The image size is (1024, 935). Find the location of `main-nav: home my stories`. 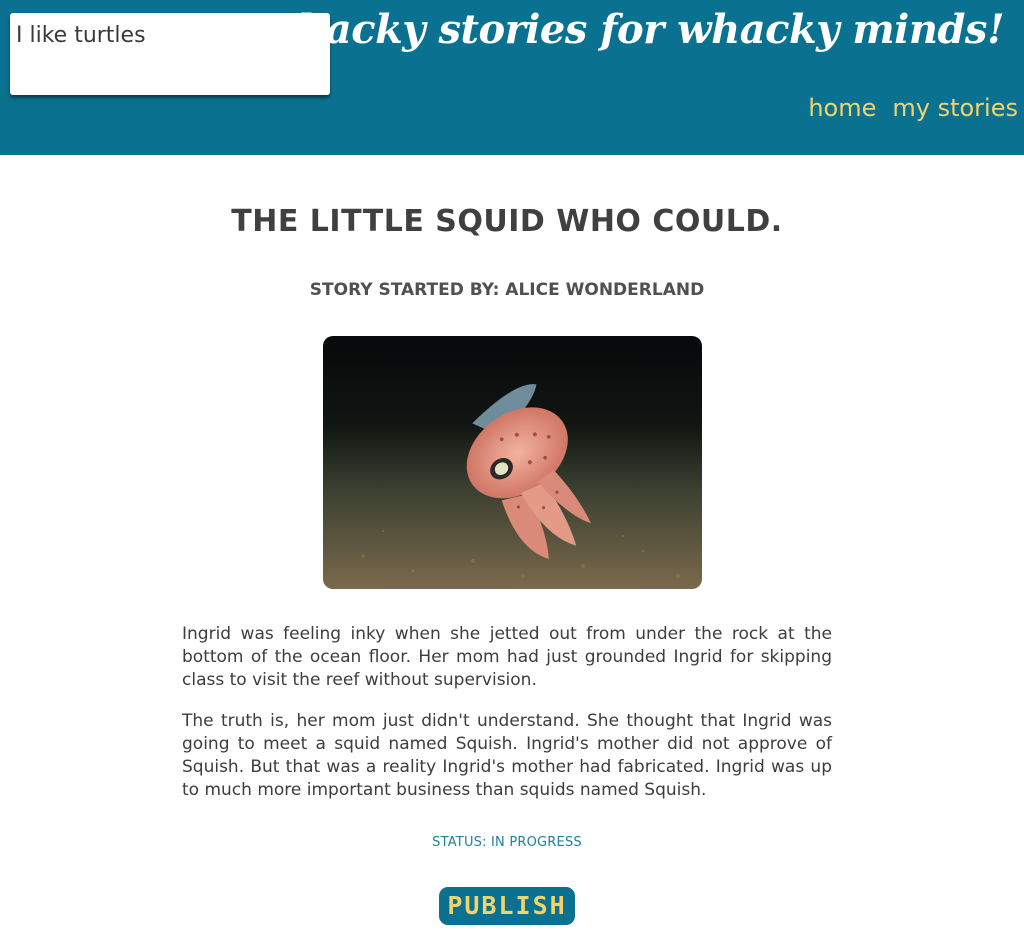

main-nav: home my stories is located at coordinates (913, 108).